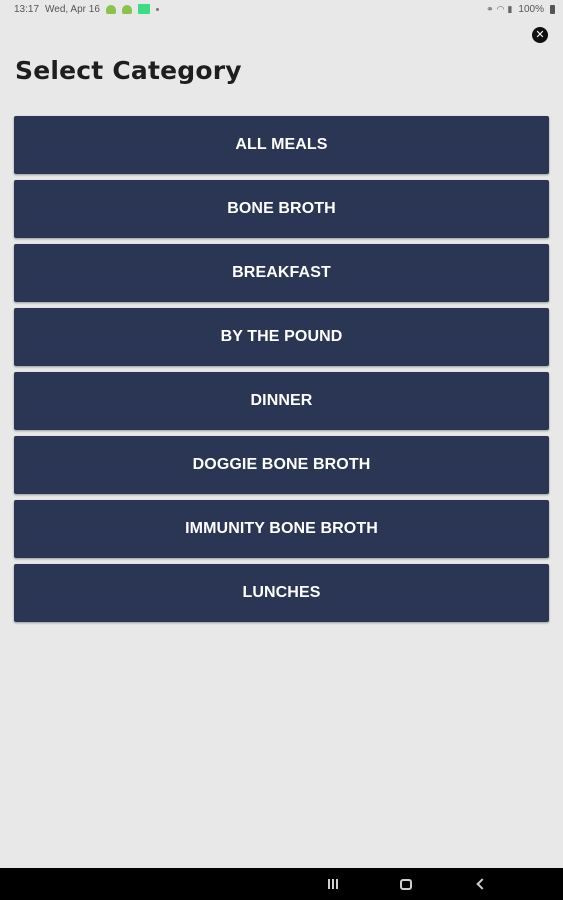 This screenshot has width=563, height=900. I want to click on category-button: BONE BROTH, so click(281, 209).